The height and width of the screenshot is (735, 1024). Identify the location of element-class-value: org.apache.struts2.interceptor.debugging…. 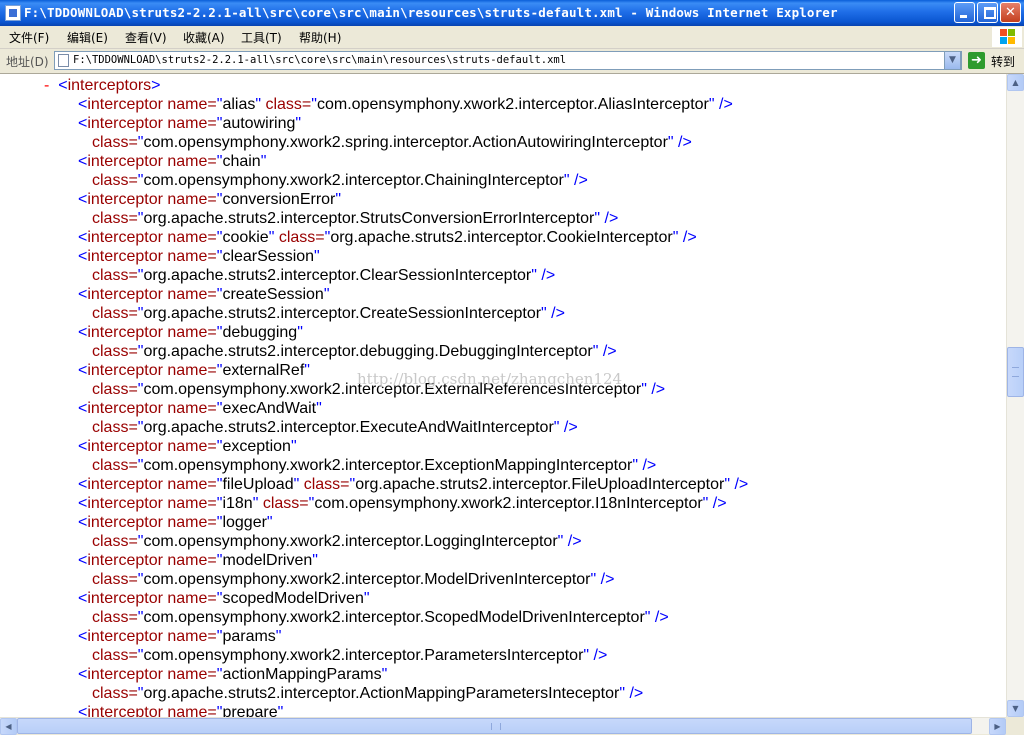
(368, 351).